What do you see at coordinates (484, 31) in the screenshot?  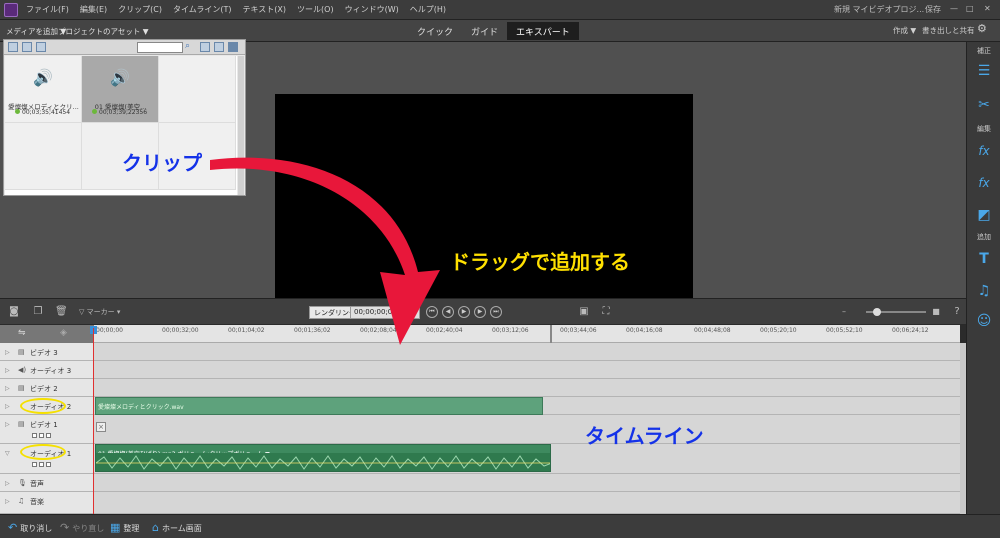 I see `tab-guided: ガイド` at bounding box center [484, 31].